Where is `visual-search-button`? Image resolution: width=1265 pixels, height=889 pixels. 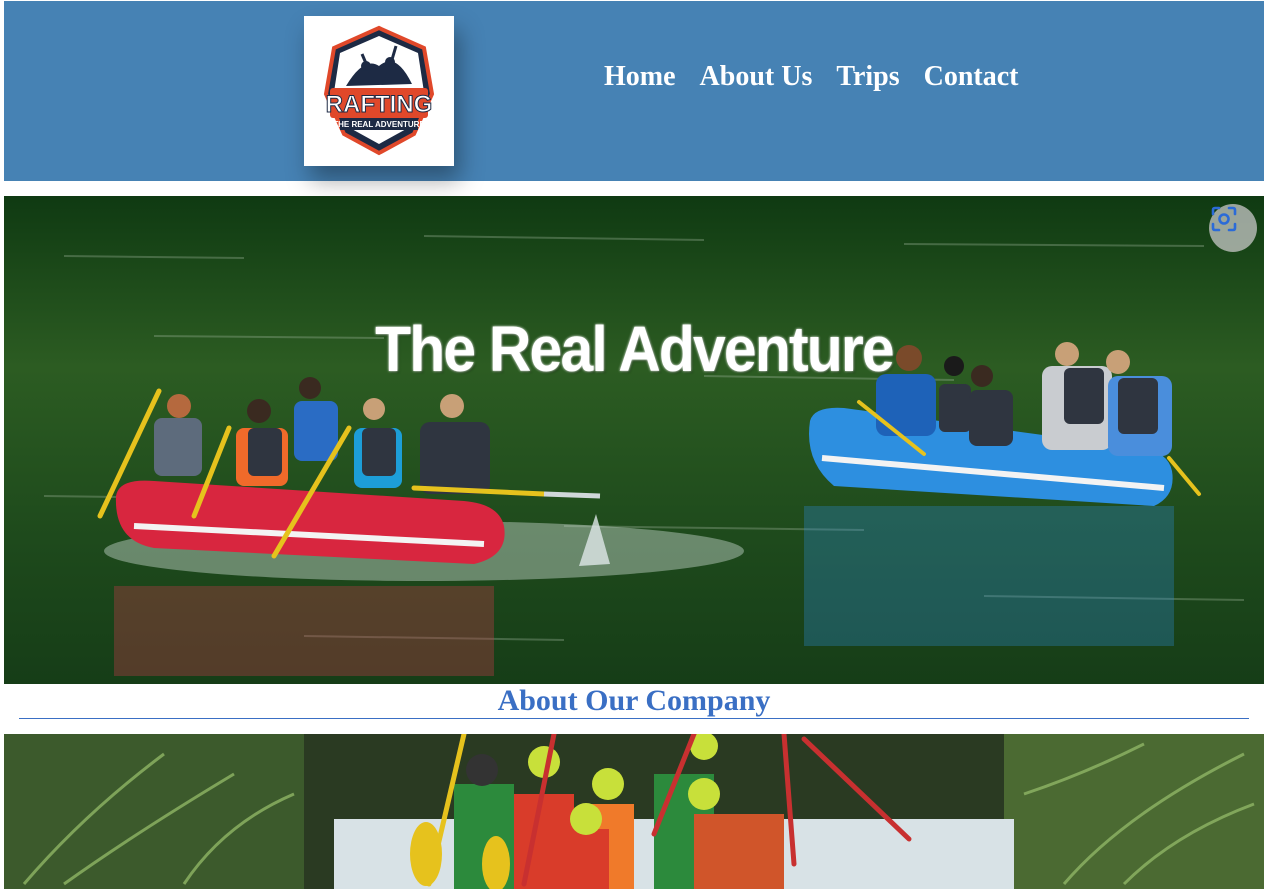 visual-search-button is located at coordinates (1233, 228).